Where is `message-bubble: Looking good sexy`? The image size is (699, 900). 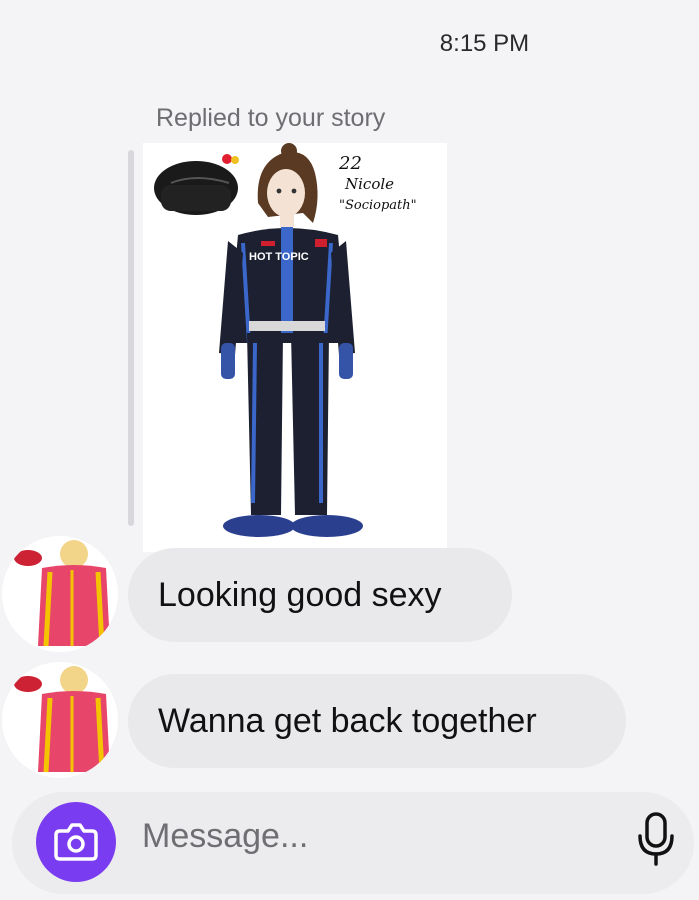
message-bubble: Looking good sexy is located at coordinates (320, 595).